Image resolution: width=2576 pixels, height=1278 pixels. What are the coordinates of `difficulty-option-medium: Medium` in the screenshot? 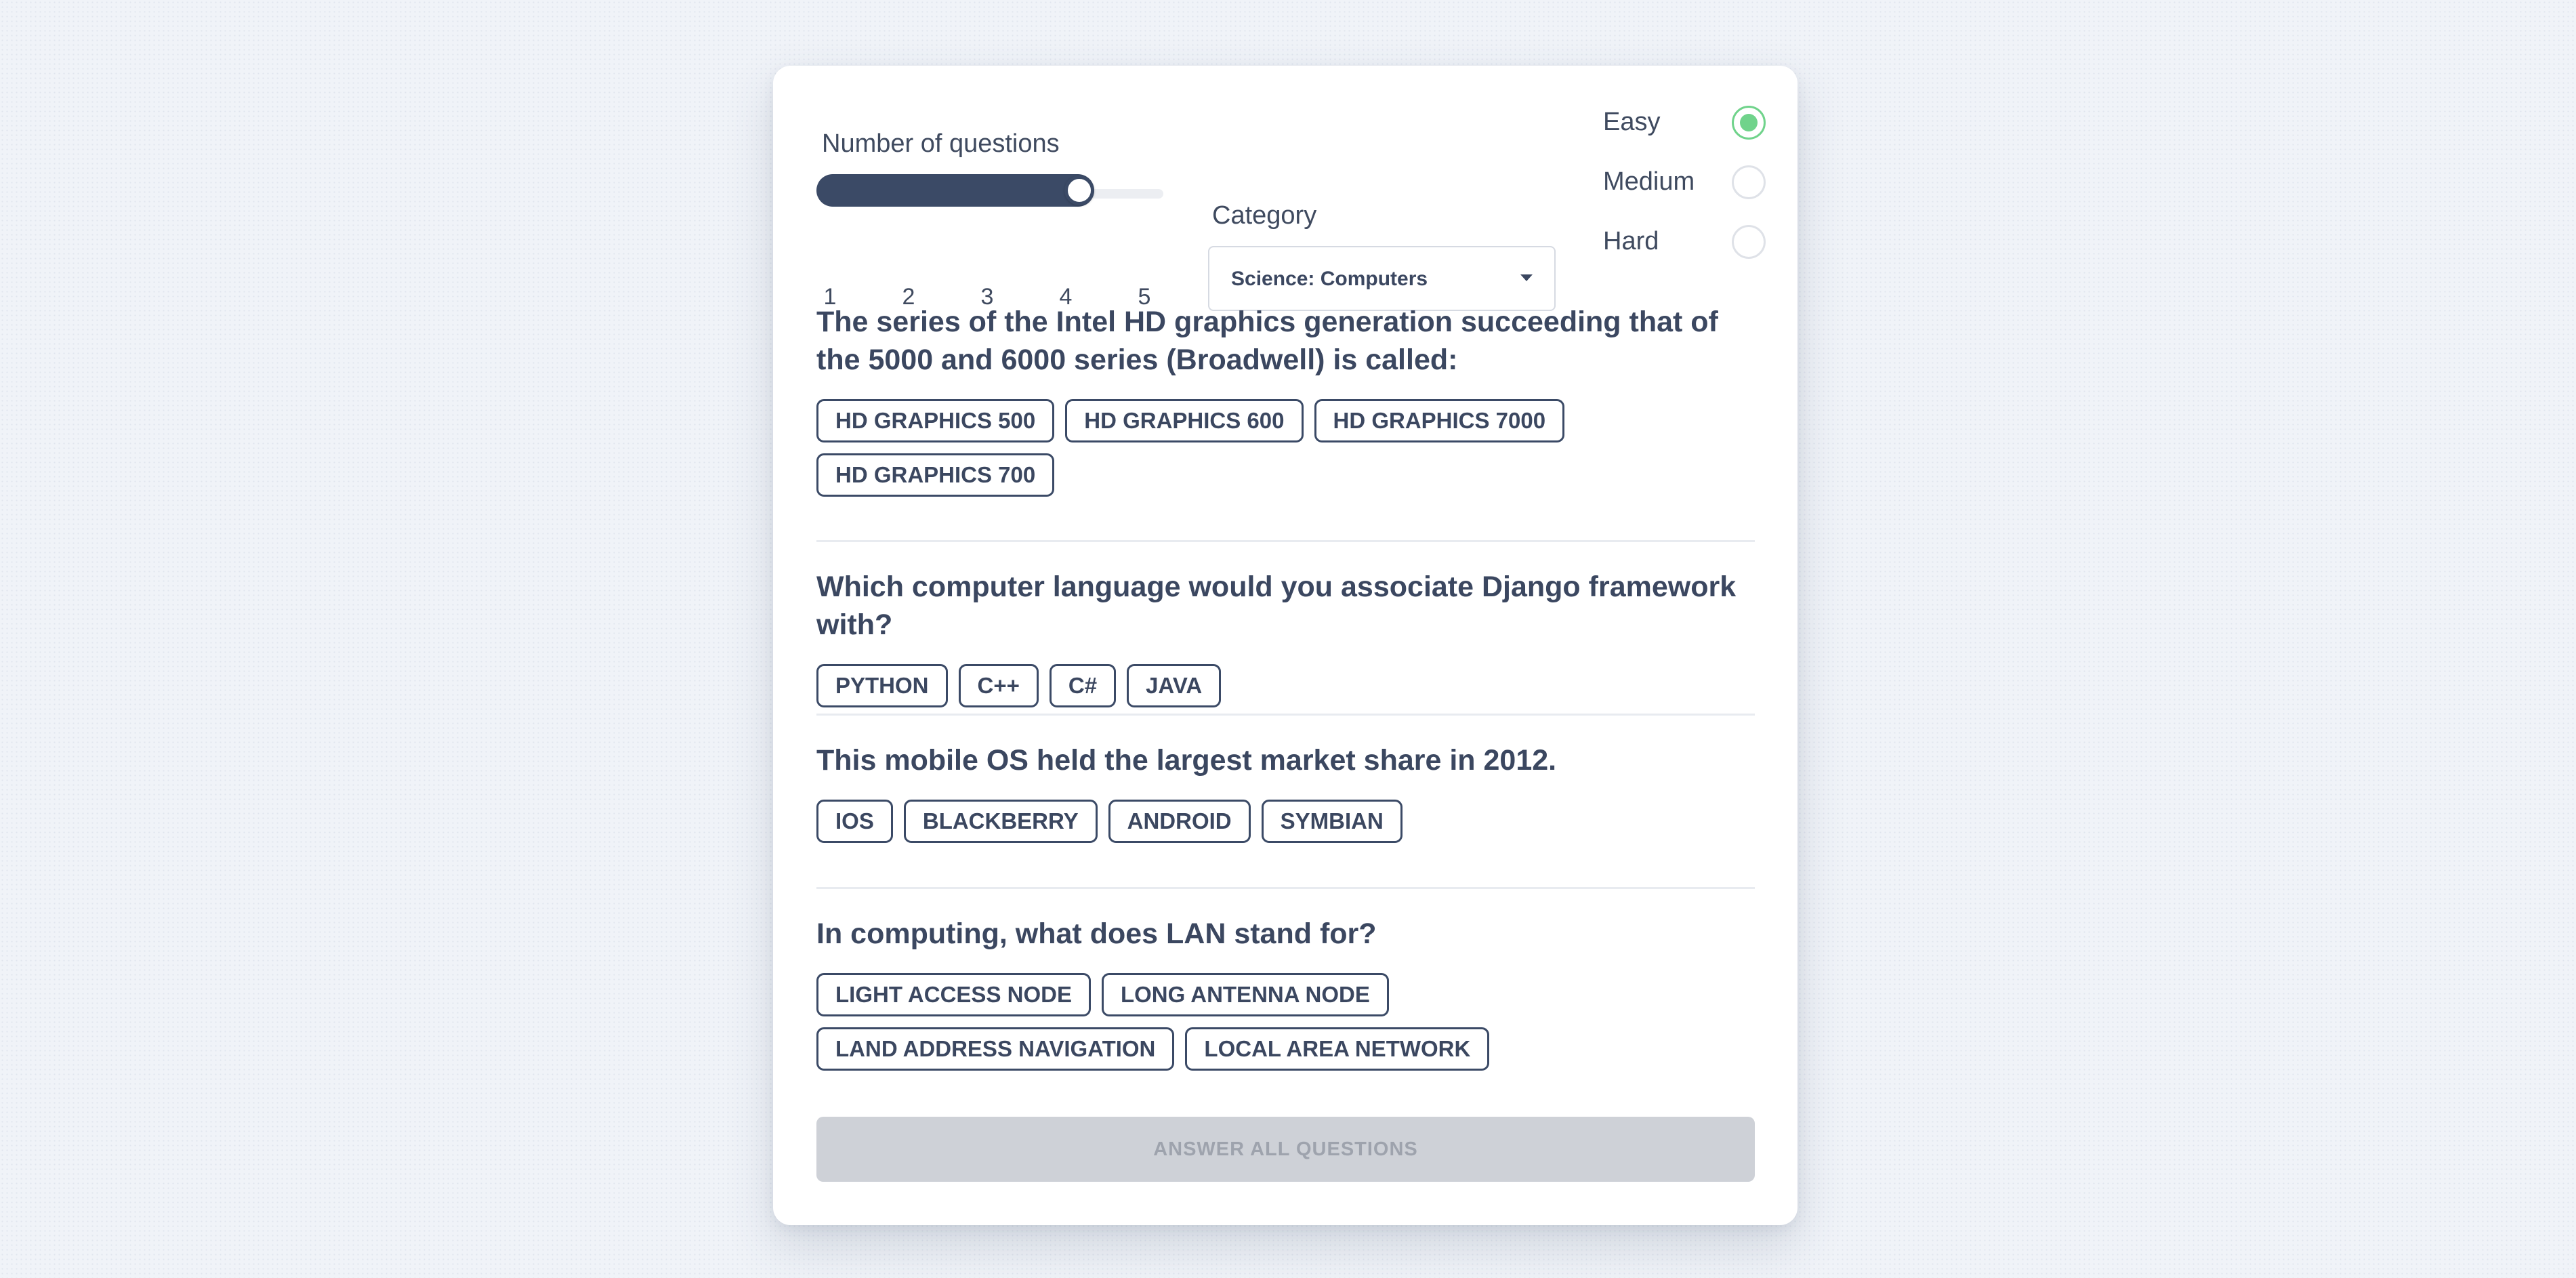 It's located at (1684, 182).